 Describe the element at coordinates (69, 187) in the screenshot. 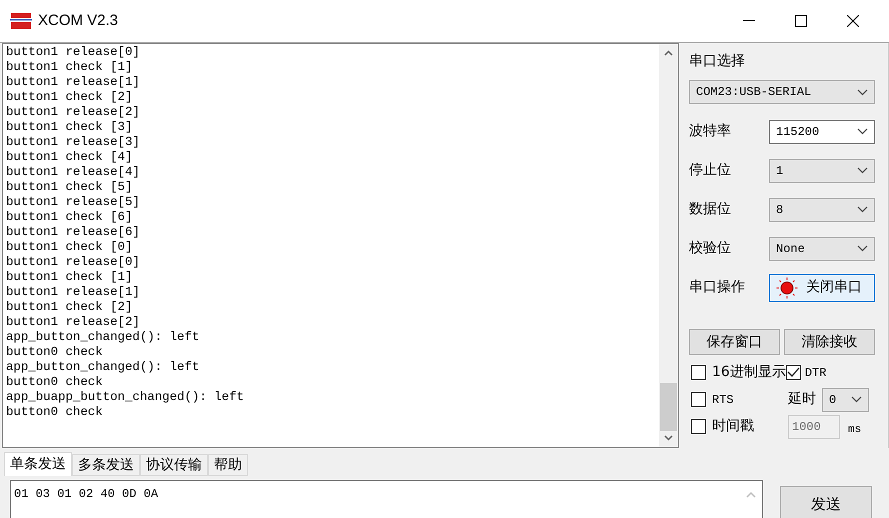

I see `log-line: button1 check [5]` at that location.